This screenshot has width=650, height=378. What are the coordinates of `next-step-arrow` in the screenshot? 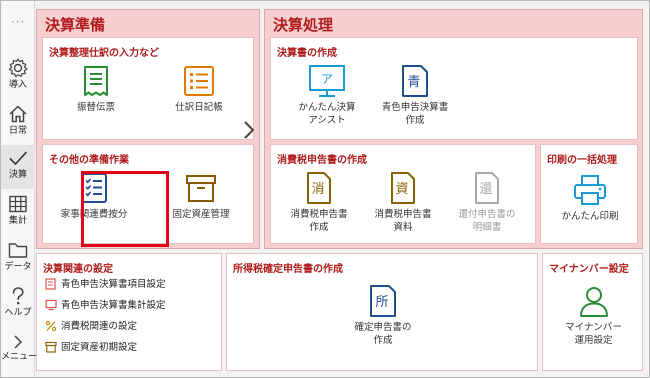 It's located at (249, 130).